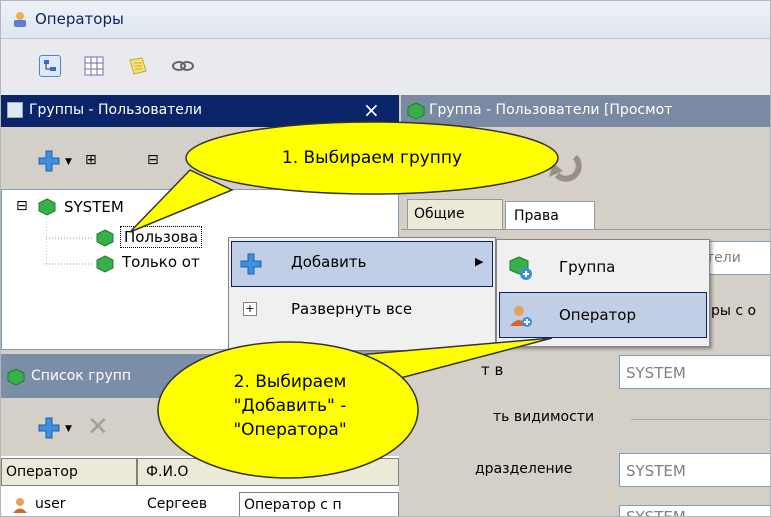 This screenshot has width=771, height=517. What do you see at coordinates (290, 382) in the screenshot?
I see `callout-2-line: 2. Выбираем` at bounding box center [290, 382].